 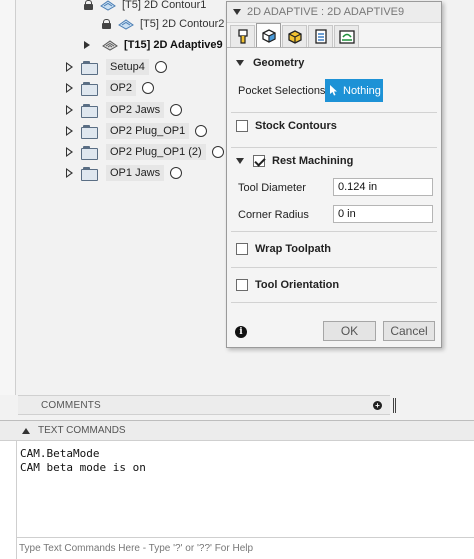 I want to click on tab-linking, so click(x=346, y=36).